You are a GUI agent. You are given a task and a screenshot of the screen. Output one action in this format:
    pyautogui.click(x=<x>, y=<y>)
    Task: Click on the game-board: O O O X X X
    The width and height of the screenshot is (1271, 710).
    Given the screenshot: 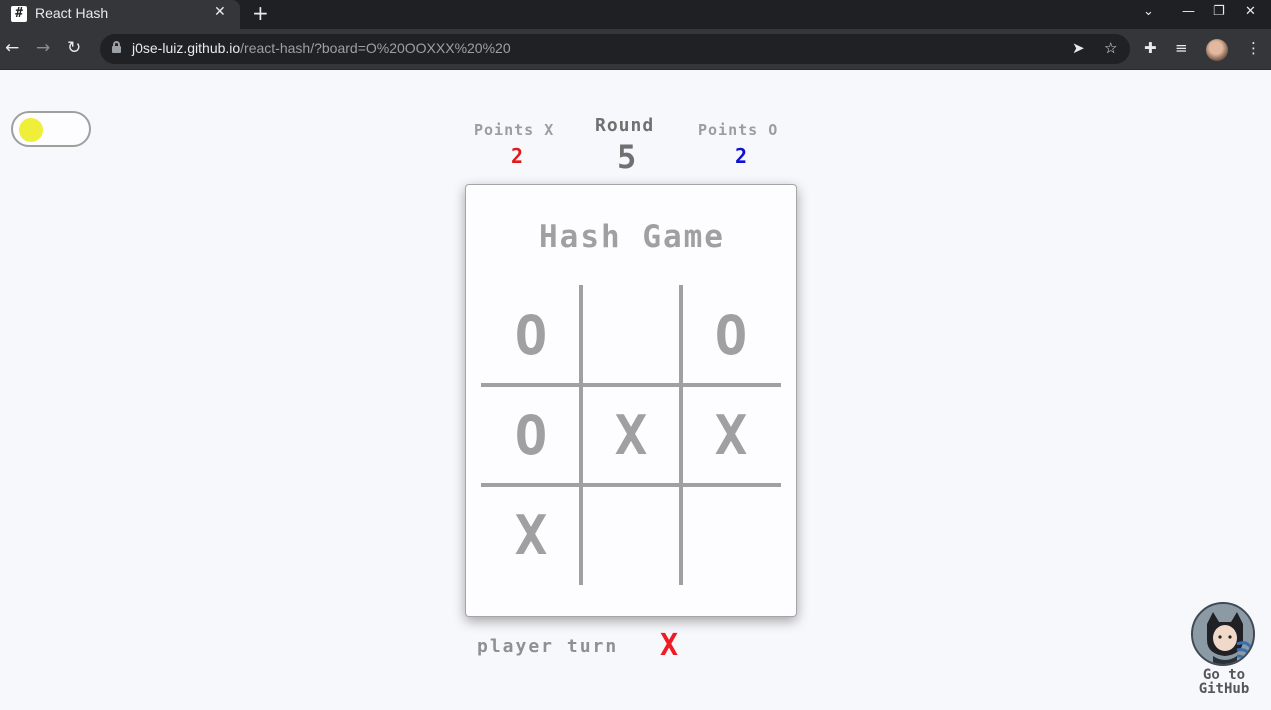 What is the action you would take?
    pyautogui.click(x=631, y=435)
    